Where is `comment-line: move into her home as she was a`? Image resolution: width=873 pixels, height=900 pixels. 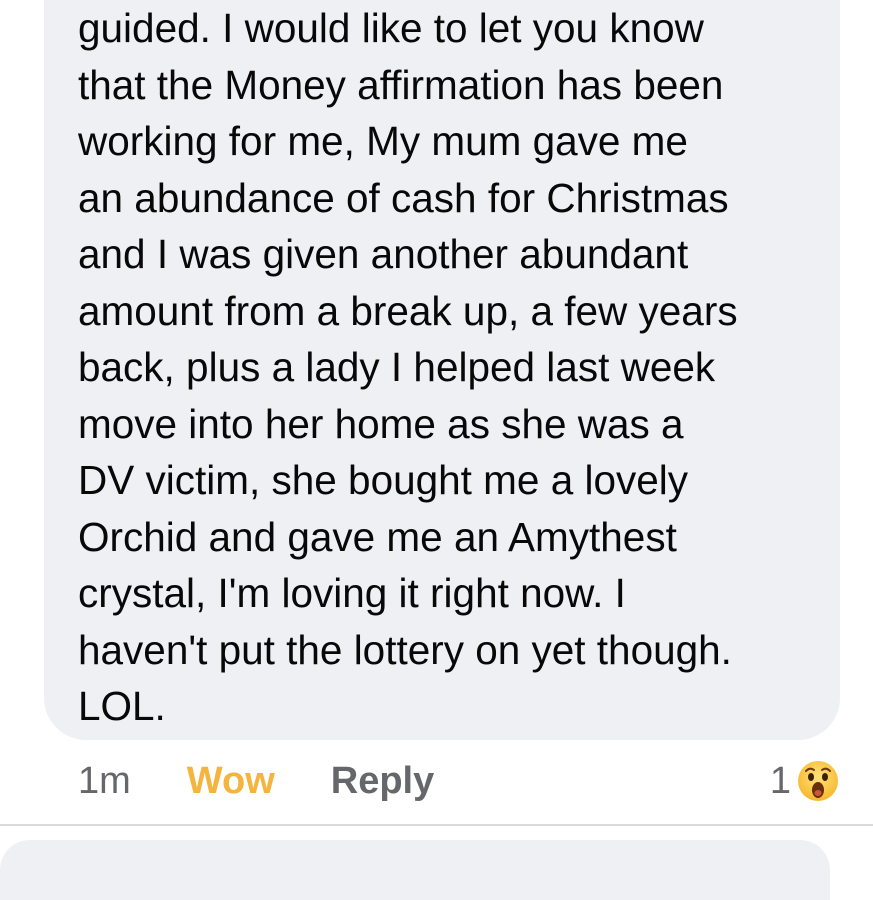 comment-line: move into her home as she was a is located at coordinates (381, 423).